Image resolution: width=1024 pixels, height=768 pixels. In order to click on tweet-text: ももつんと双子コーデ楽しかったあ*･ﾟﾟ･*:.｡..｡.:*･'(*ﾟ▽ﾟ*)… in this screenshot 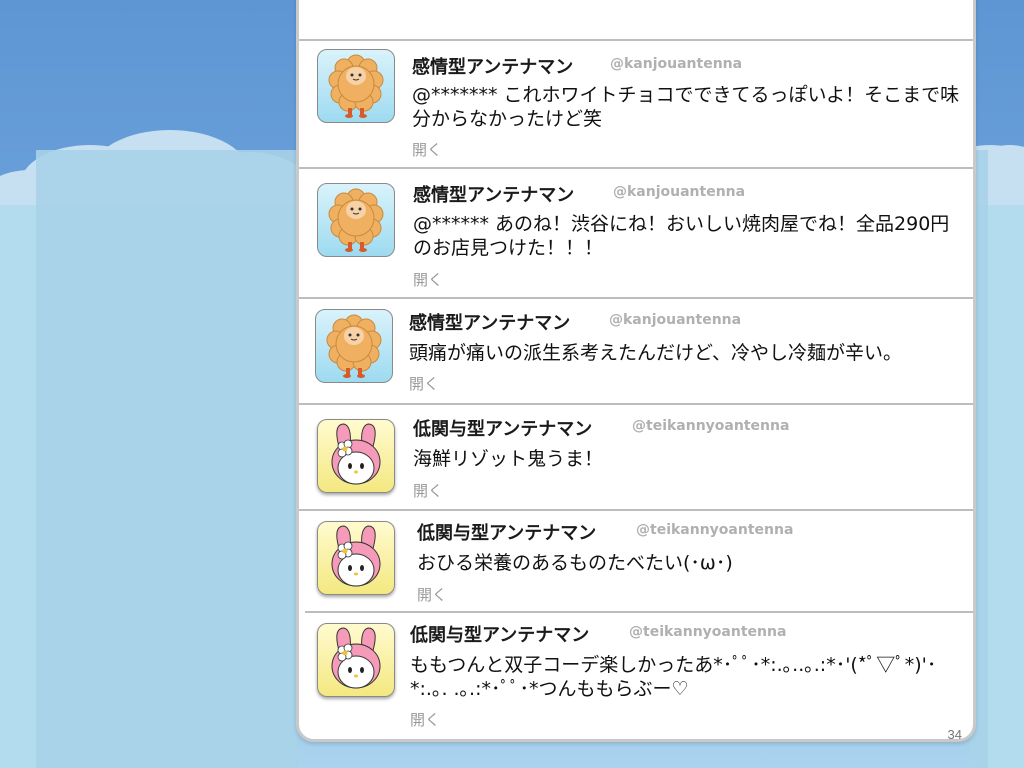, I will do `click(673, 677)`.